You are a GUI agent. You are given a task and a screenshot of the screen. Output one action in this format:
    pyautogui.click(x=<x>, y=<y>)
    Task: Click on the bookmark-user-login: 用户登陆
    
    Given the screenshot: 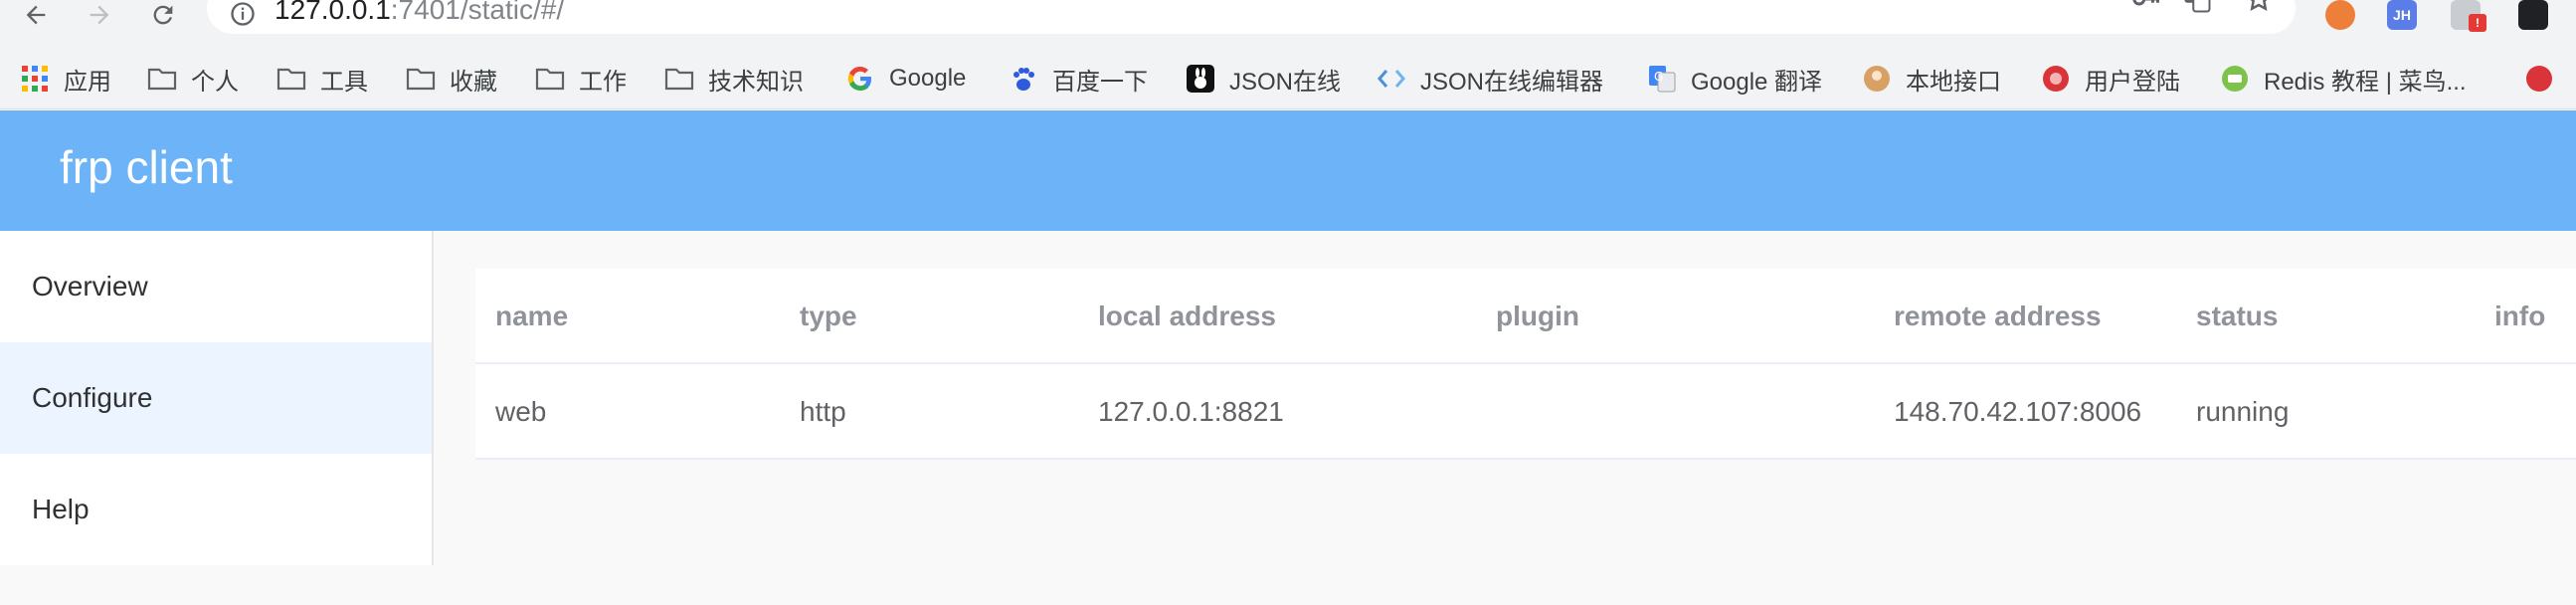 What is the action you would take?
    pyautogui.click(x=2110, y=78)
    